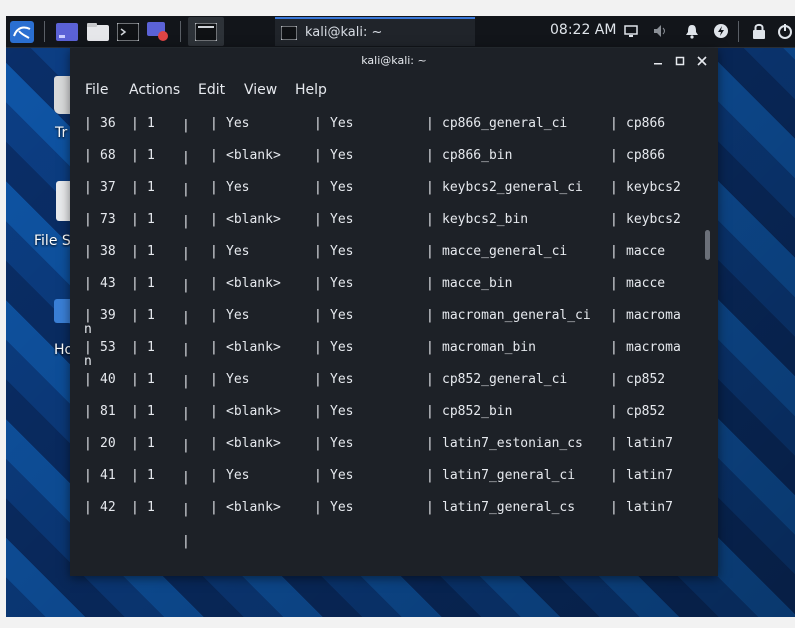 This screenshot has height=628, width=795. Describe the element at coordinates (206, 31) in the screenshot. I see `active-terminal-button` at that location.